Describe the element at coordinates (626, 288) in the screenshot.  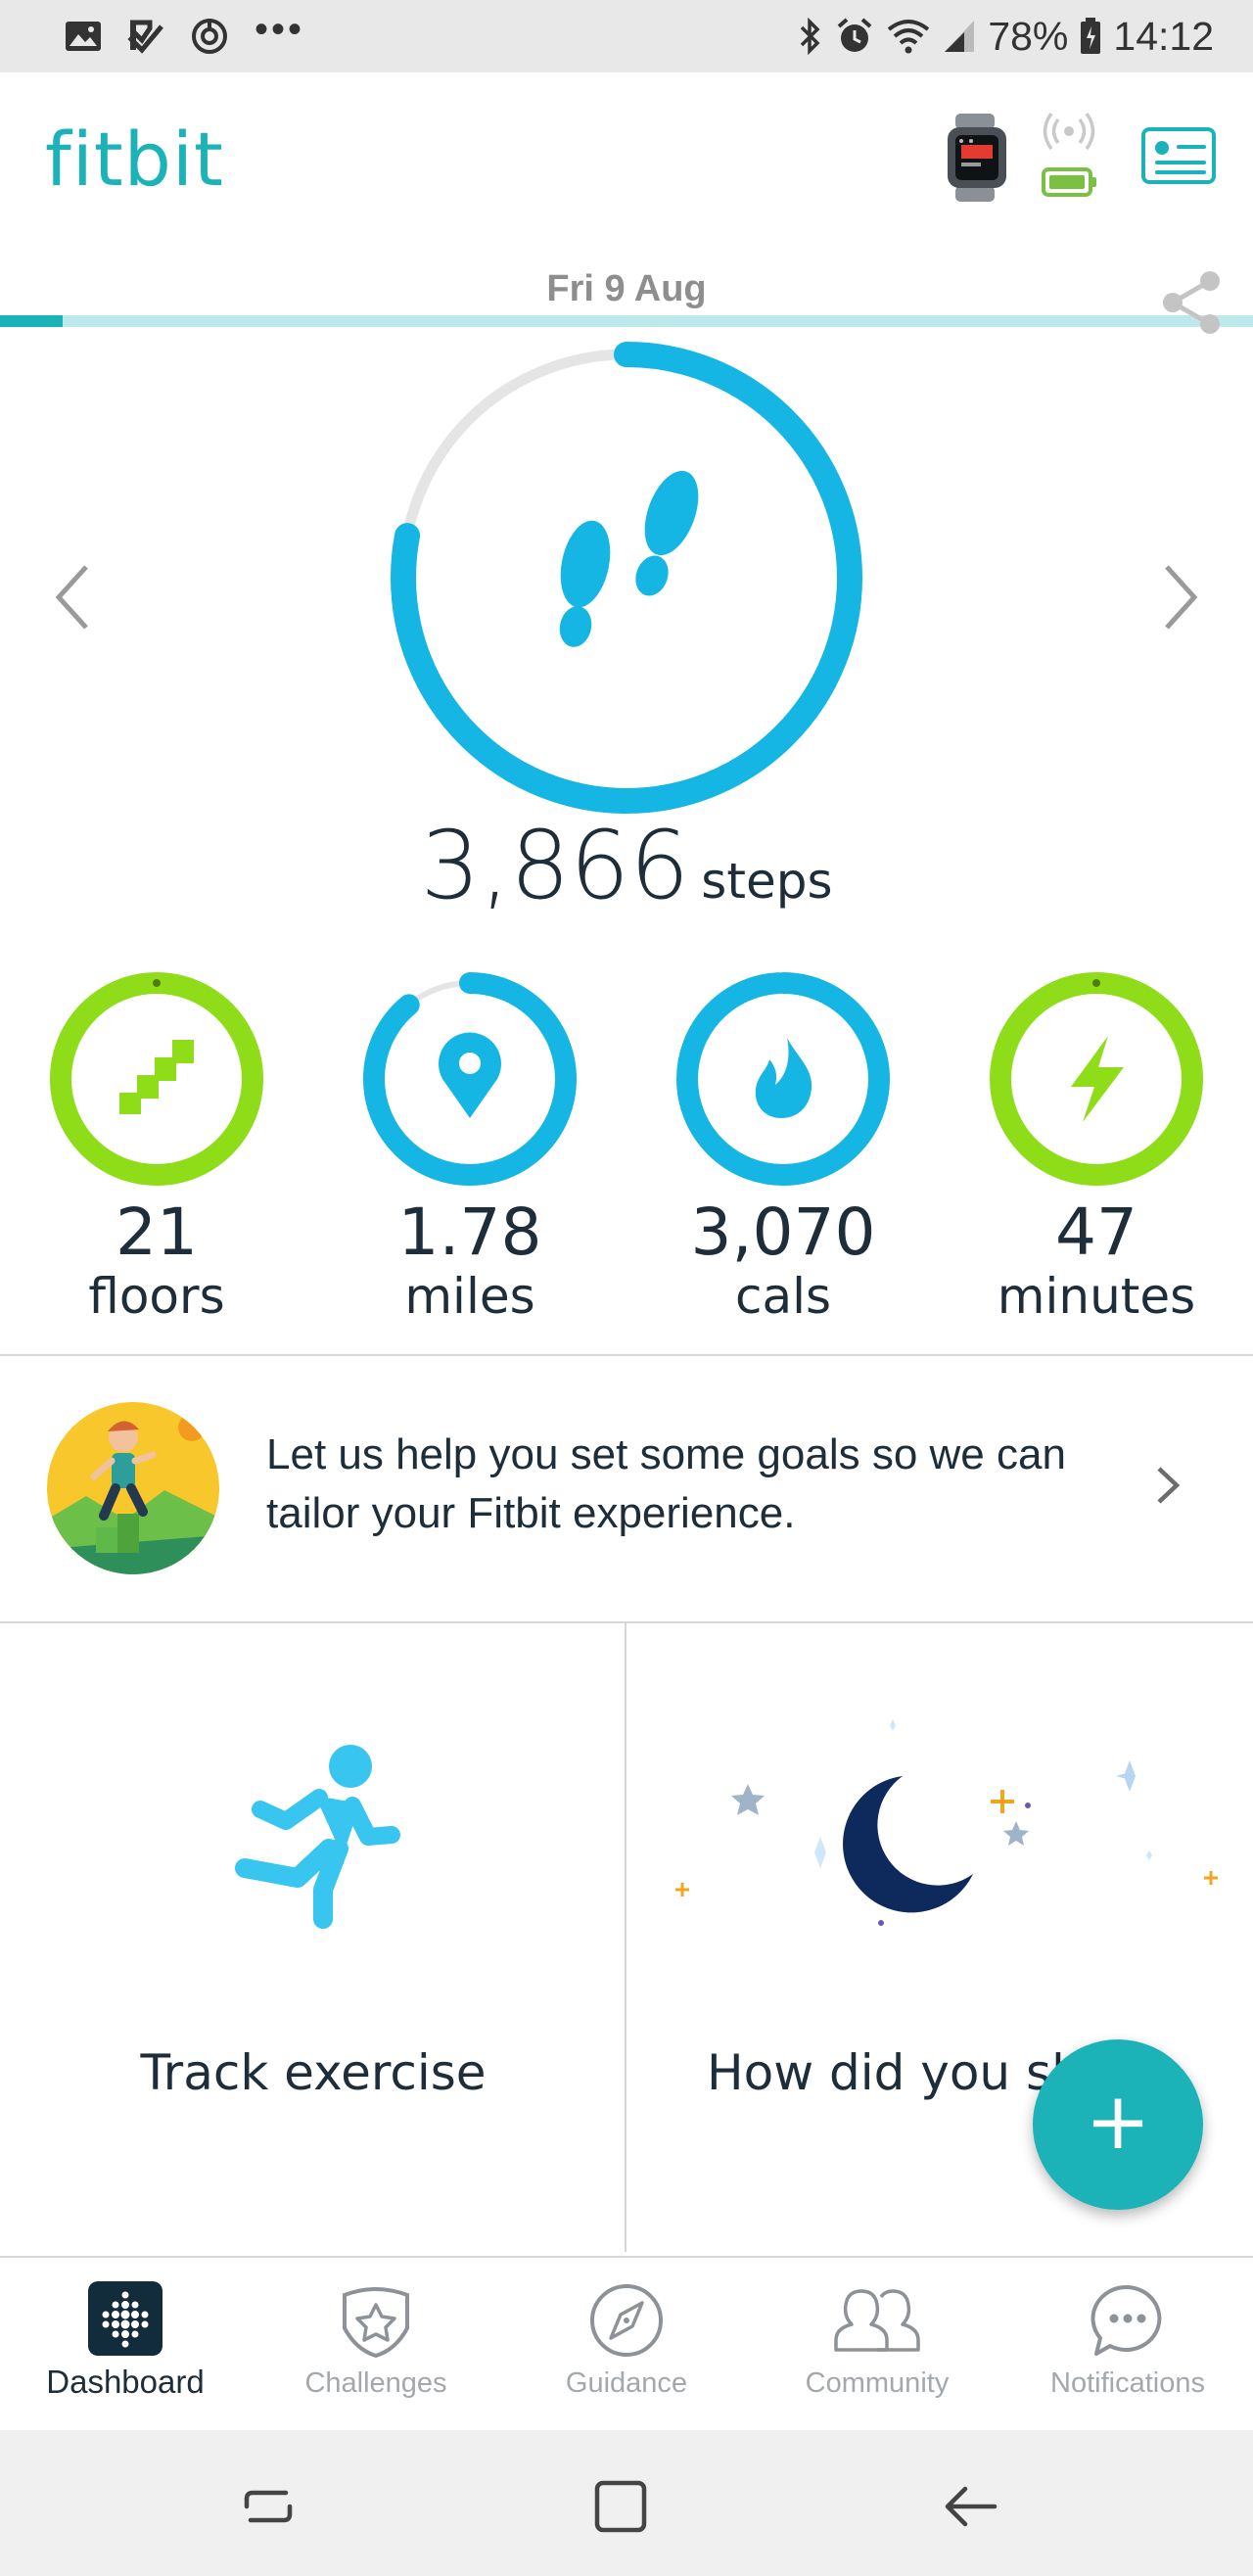
I see `date-label: Fri 9 Aug` at that location.